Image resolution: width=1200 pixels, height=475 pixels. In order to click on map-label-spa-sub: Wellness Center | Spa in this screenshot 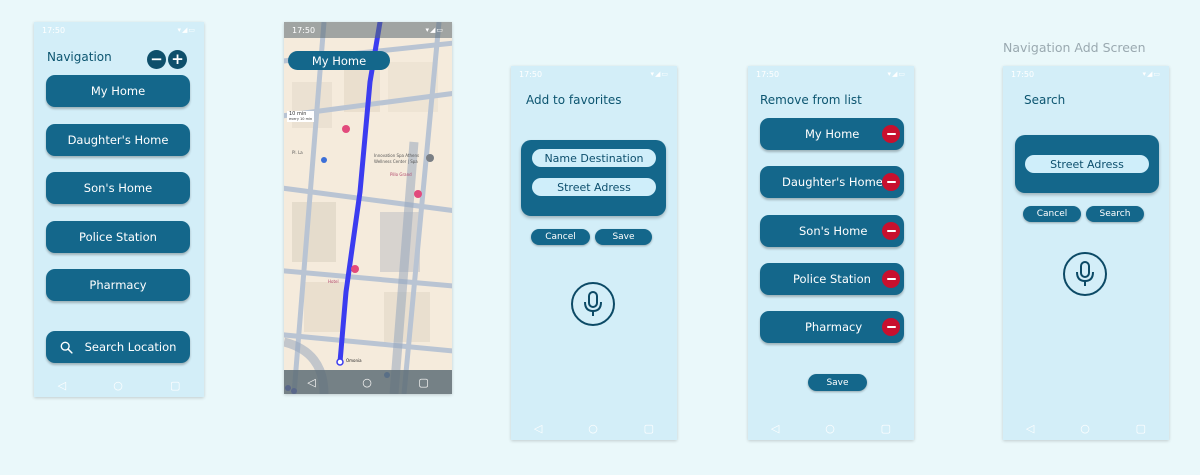, I will do `click(396, 161)`.